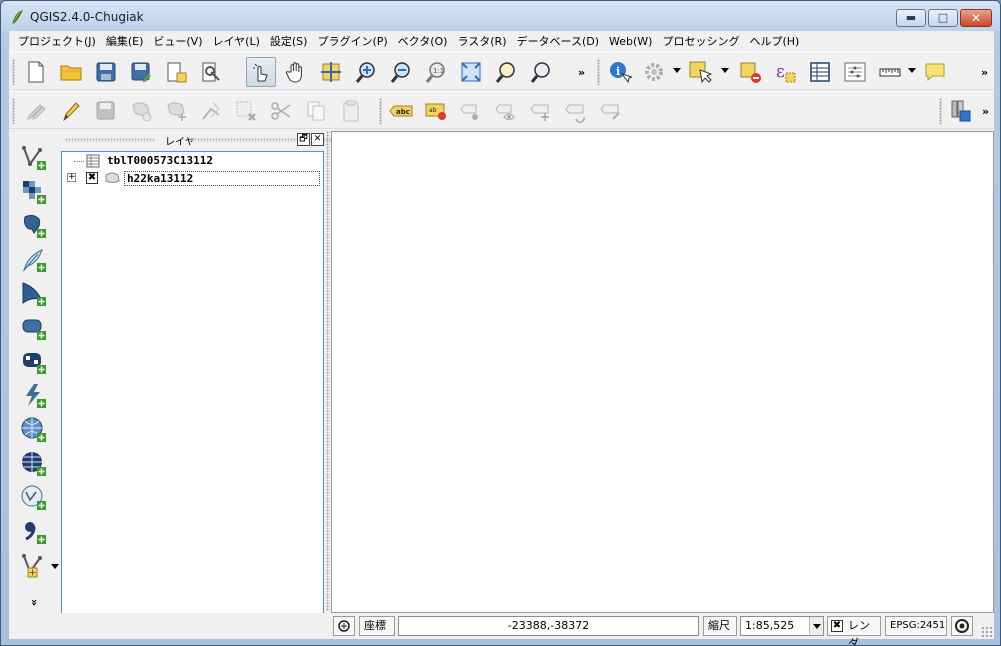 This screenshot has height=646, width=1001. What do you see at coordinates (92, 178) in the screenshot?
I see `layer-visibility-checkbox: ✖` at bounding box center [92, 178].